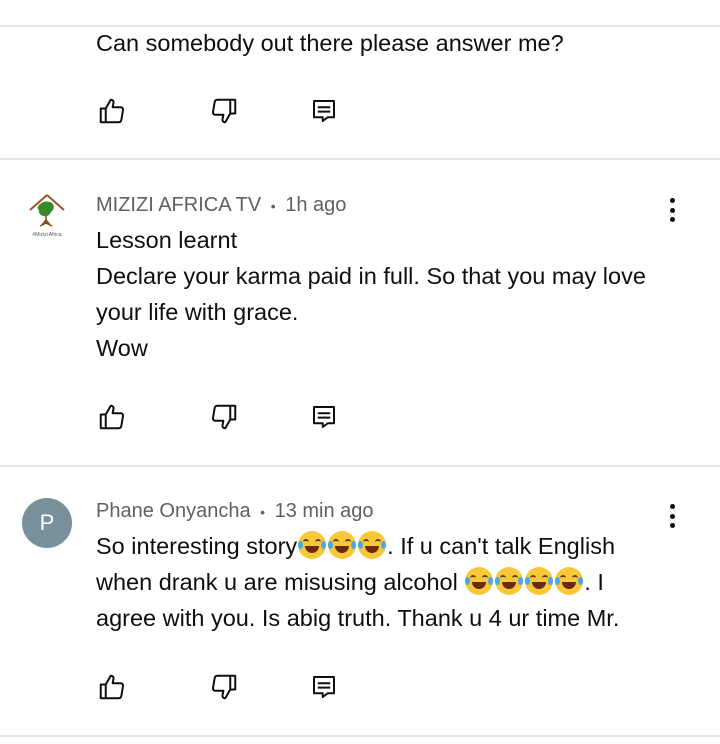 The image size is (720, 744). I want to click on channel-logo: #Mizizi Africa, so click(47, 216).